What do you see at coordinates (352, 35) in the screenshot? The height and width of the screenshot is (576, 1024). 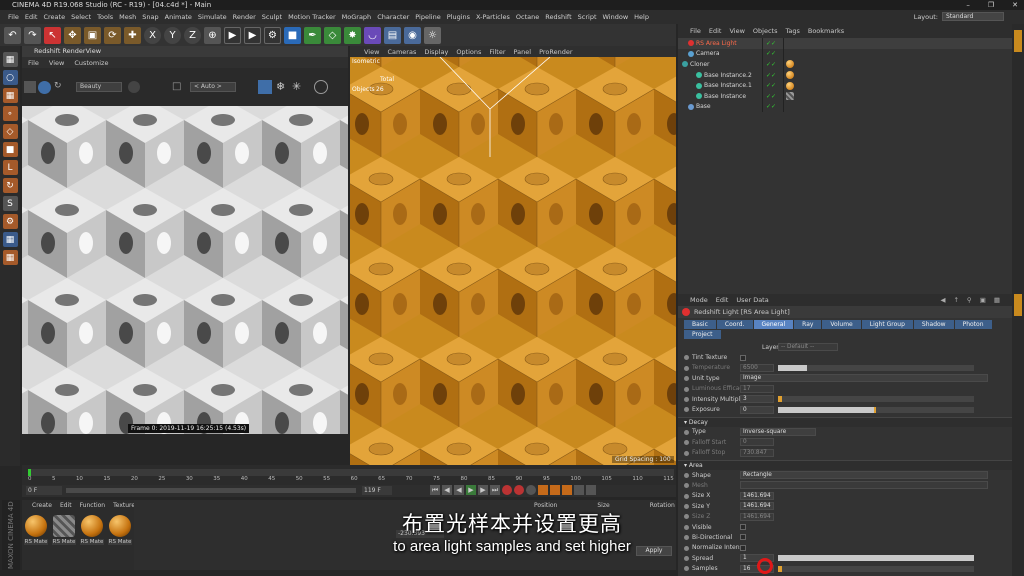 I see `cloner-icon: ✸` at bounding box center [352, 35].